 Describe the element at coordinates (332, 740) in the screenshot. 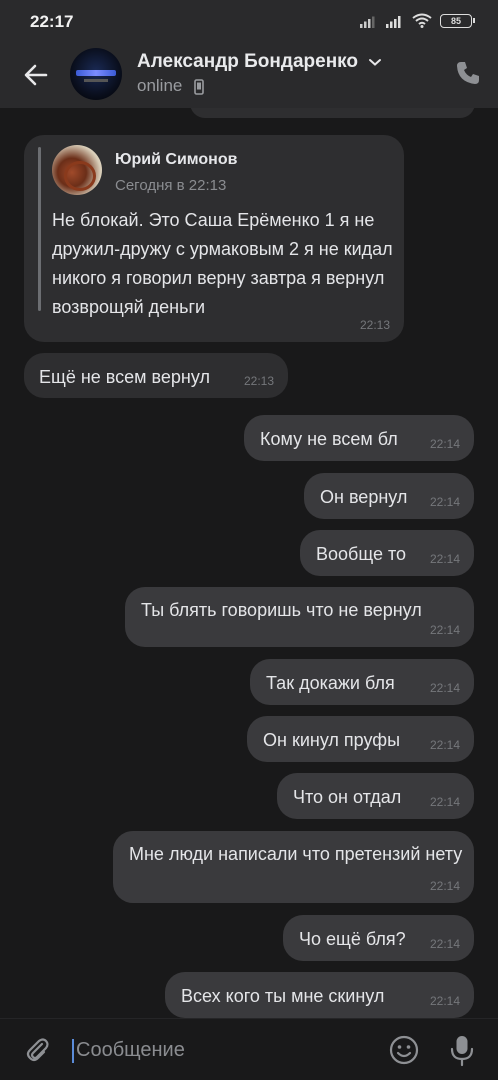

I see `message-text: Он кинул пруфы` at that location.